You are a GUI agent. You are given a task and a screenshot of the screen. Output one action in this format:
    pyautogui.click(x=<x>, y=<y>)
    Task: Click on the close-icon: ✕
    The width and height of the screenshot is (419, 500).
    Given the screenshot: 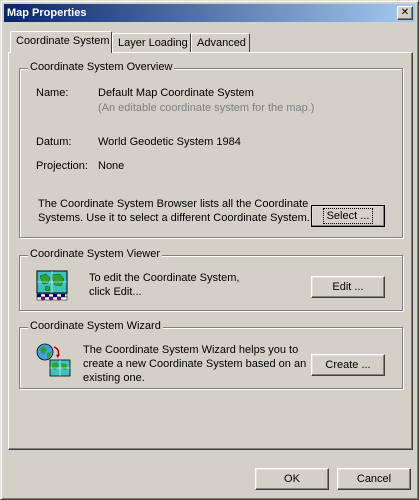 What is the action you would take?
    pyautogui.click(x=405, y=12)
    